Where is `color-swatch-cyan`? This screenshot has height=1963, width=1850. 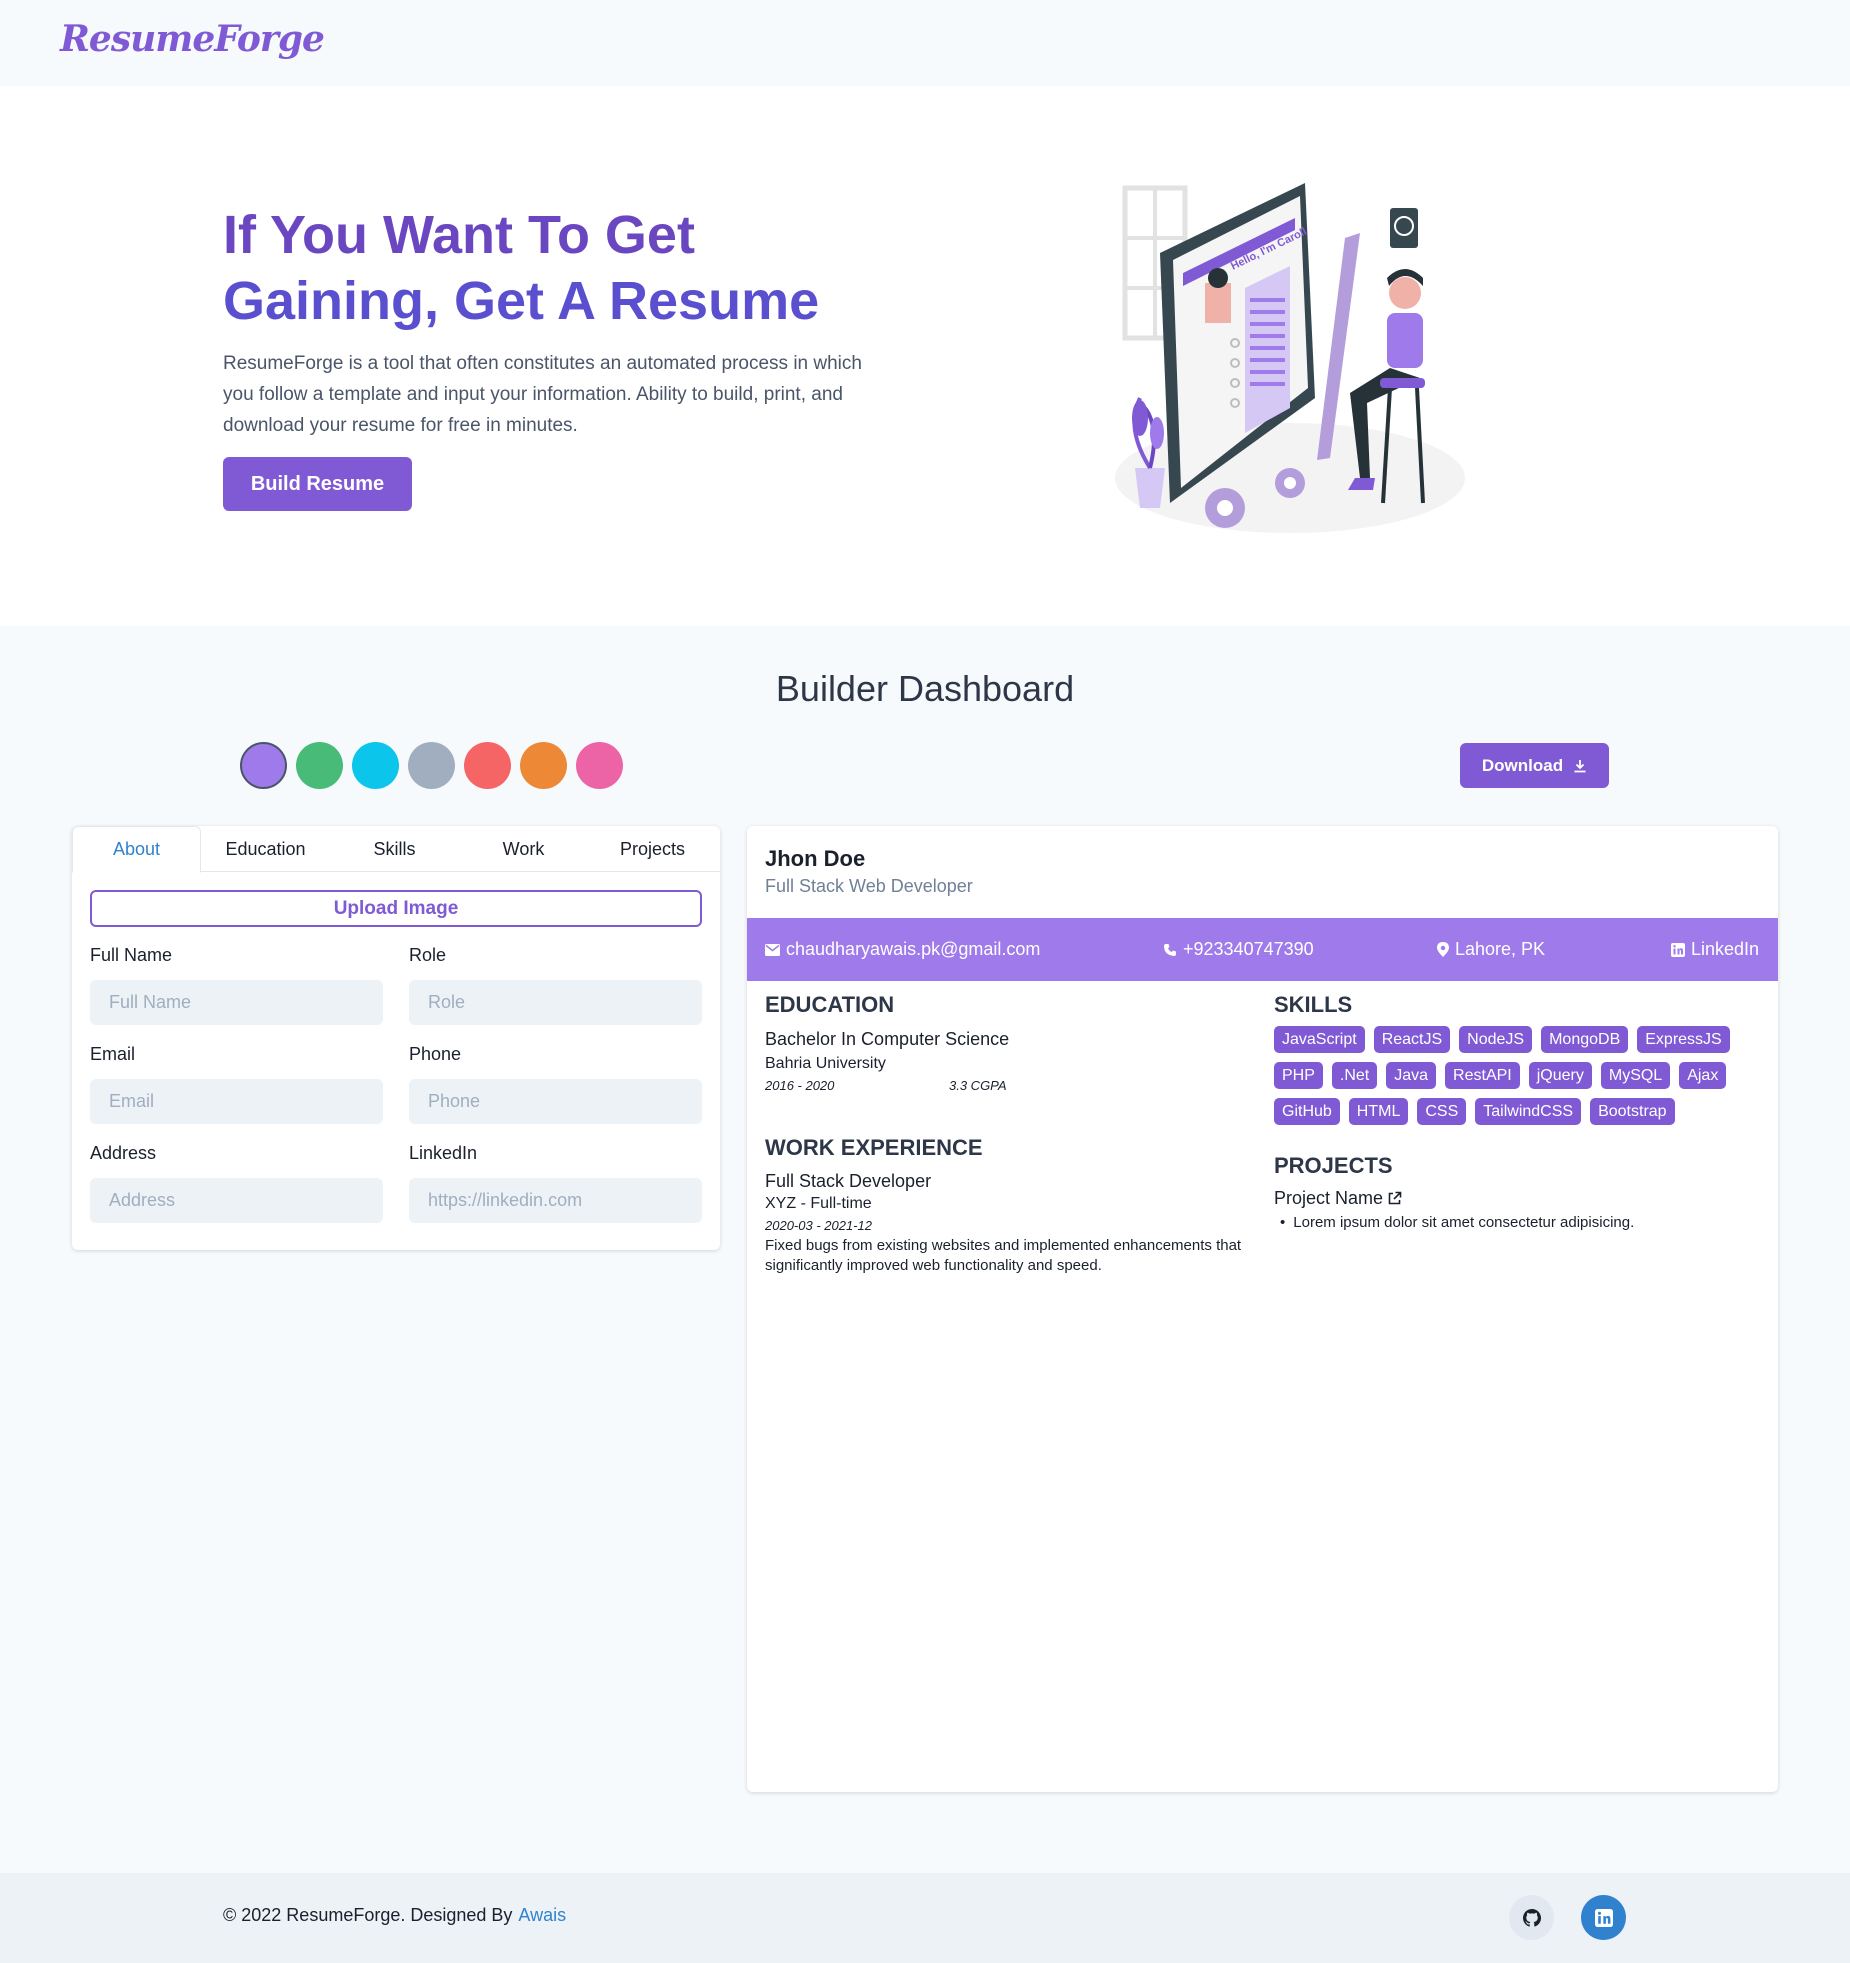 color-swatch-cyan is located at coordinates (375, 765).